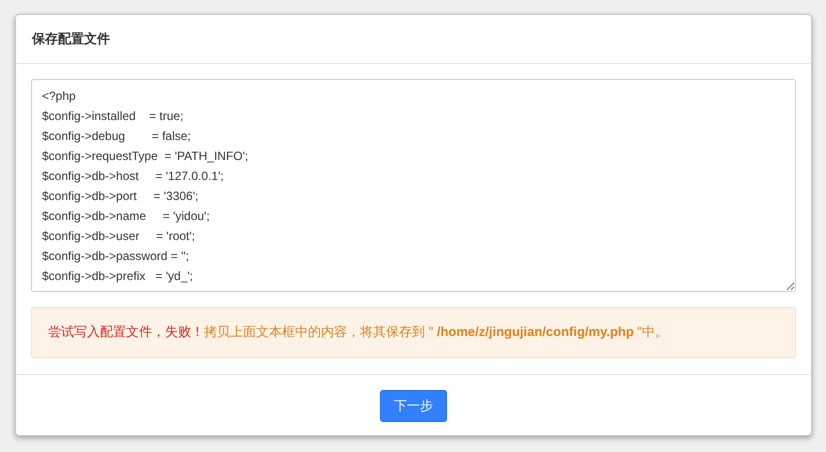  What do you see at coordinates (126, 331) in the screenshot?
I see `error-text: 尝试写入配置文件，失败！` at bounding box center [126, 331].